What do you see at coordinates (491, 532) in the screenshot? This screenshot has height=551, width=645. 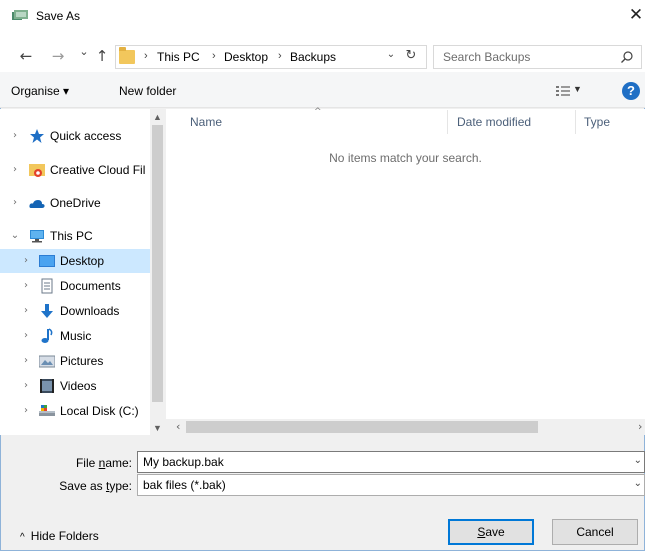 I see `save-button: Save` at bounding box center [491, 532].